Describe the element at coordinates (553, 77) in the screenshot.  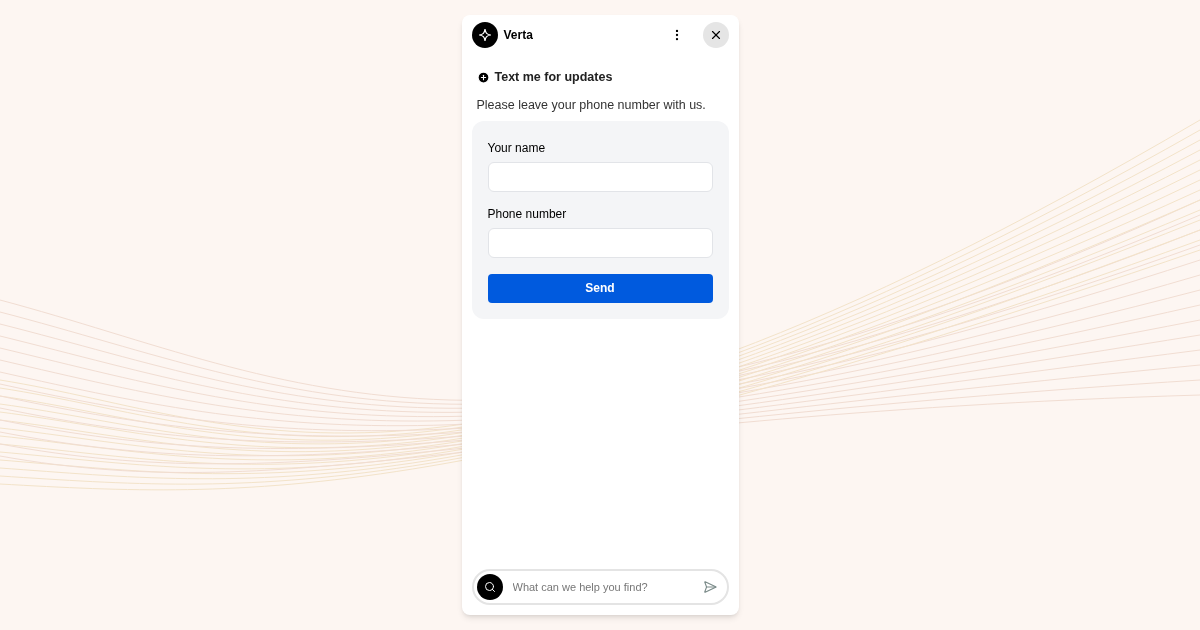
I see `section-title: Text me for updates` at that location.